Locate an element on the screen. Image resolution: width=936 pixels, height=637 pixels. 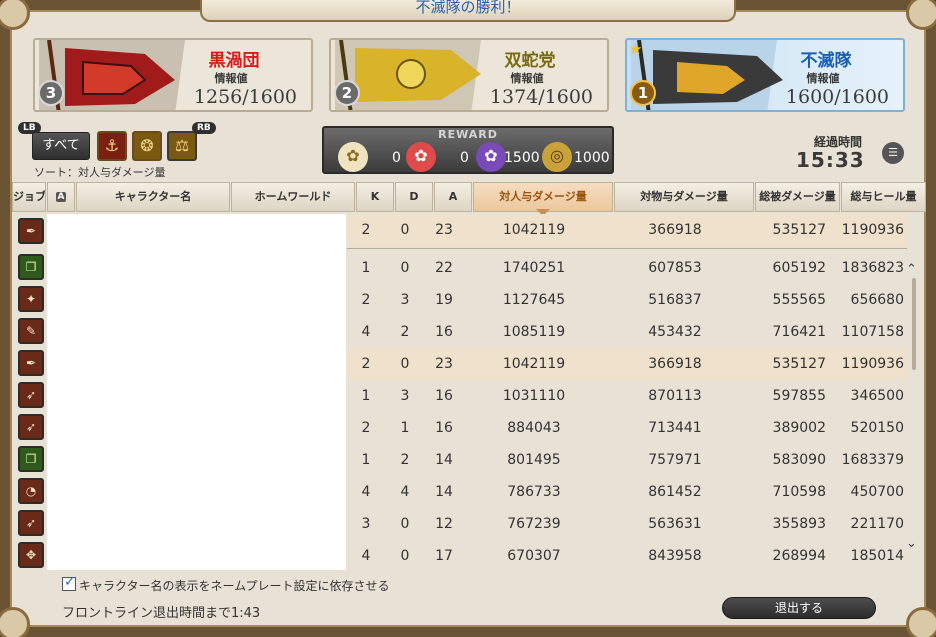
table-row: 2 3 19 1127645 516837 555565 656680 is located at coordinates (627, 300).